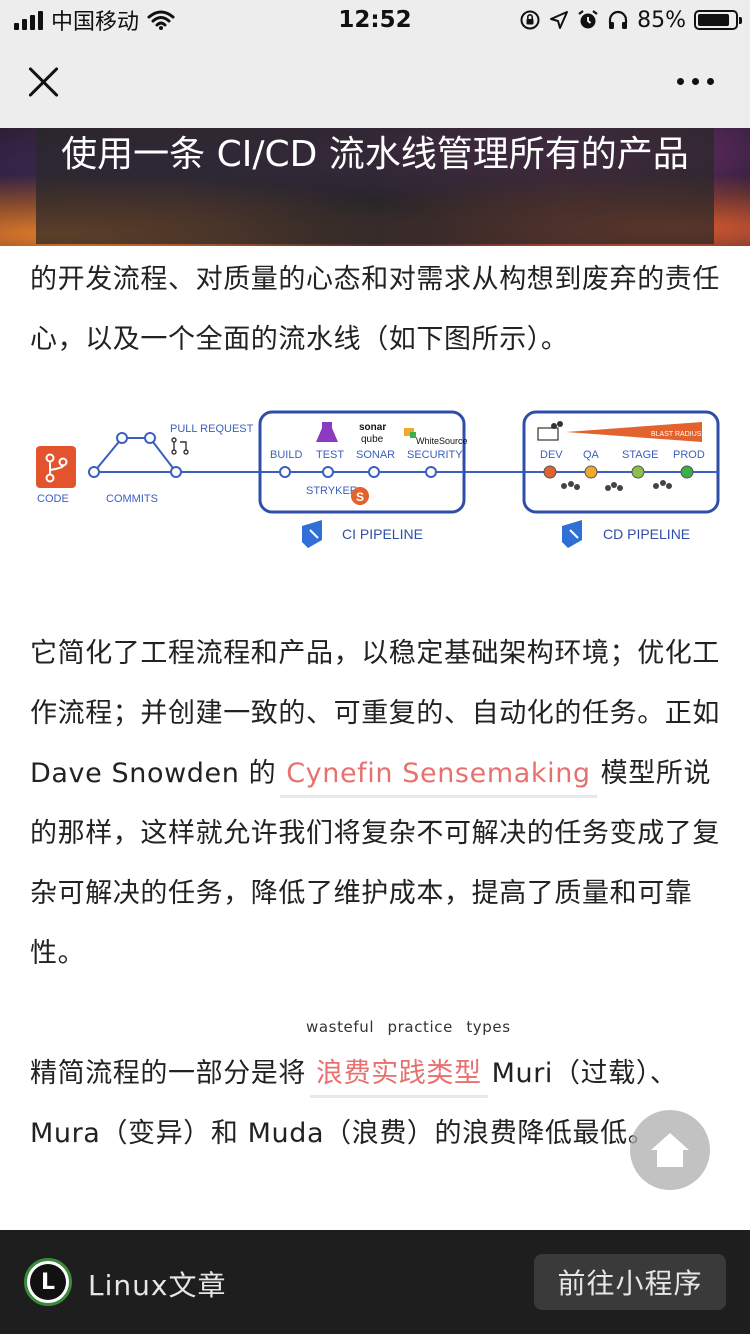  I want to click on bottom-bar: L Linux文章 前往小程序, so click(375, 1282).